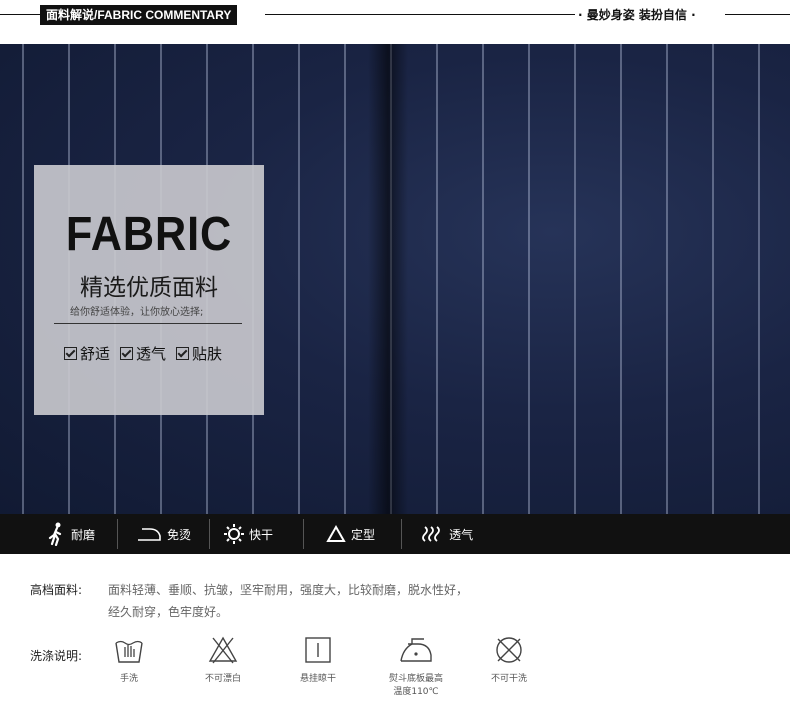 The image size is (790, 705). Describe the element at coordinates (363, 534) in the screenshot. I see `feature-label: 定型` at that location.